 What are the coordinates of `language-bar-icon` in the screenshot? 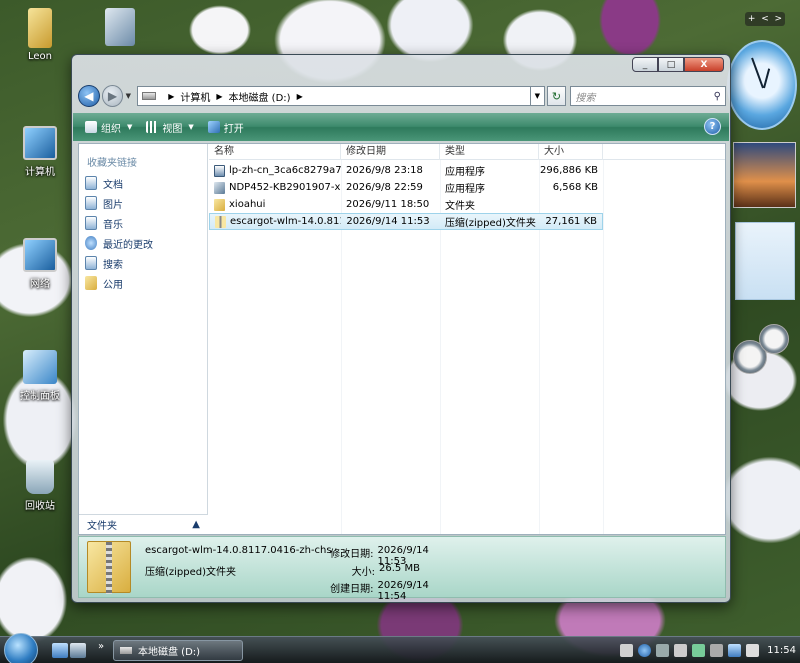 It's located at (627, 650).